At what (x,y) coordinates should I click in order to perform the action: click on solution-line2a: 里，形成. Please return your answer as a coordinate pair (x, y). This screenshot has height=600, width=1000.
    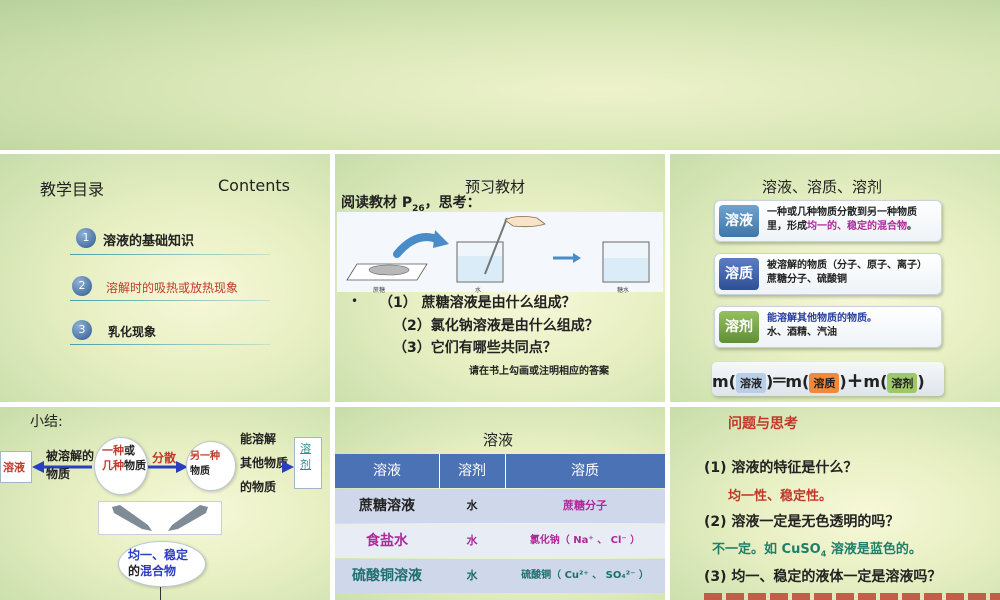
    Looking at the image, I should click on (787, 226).